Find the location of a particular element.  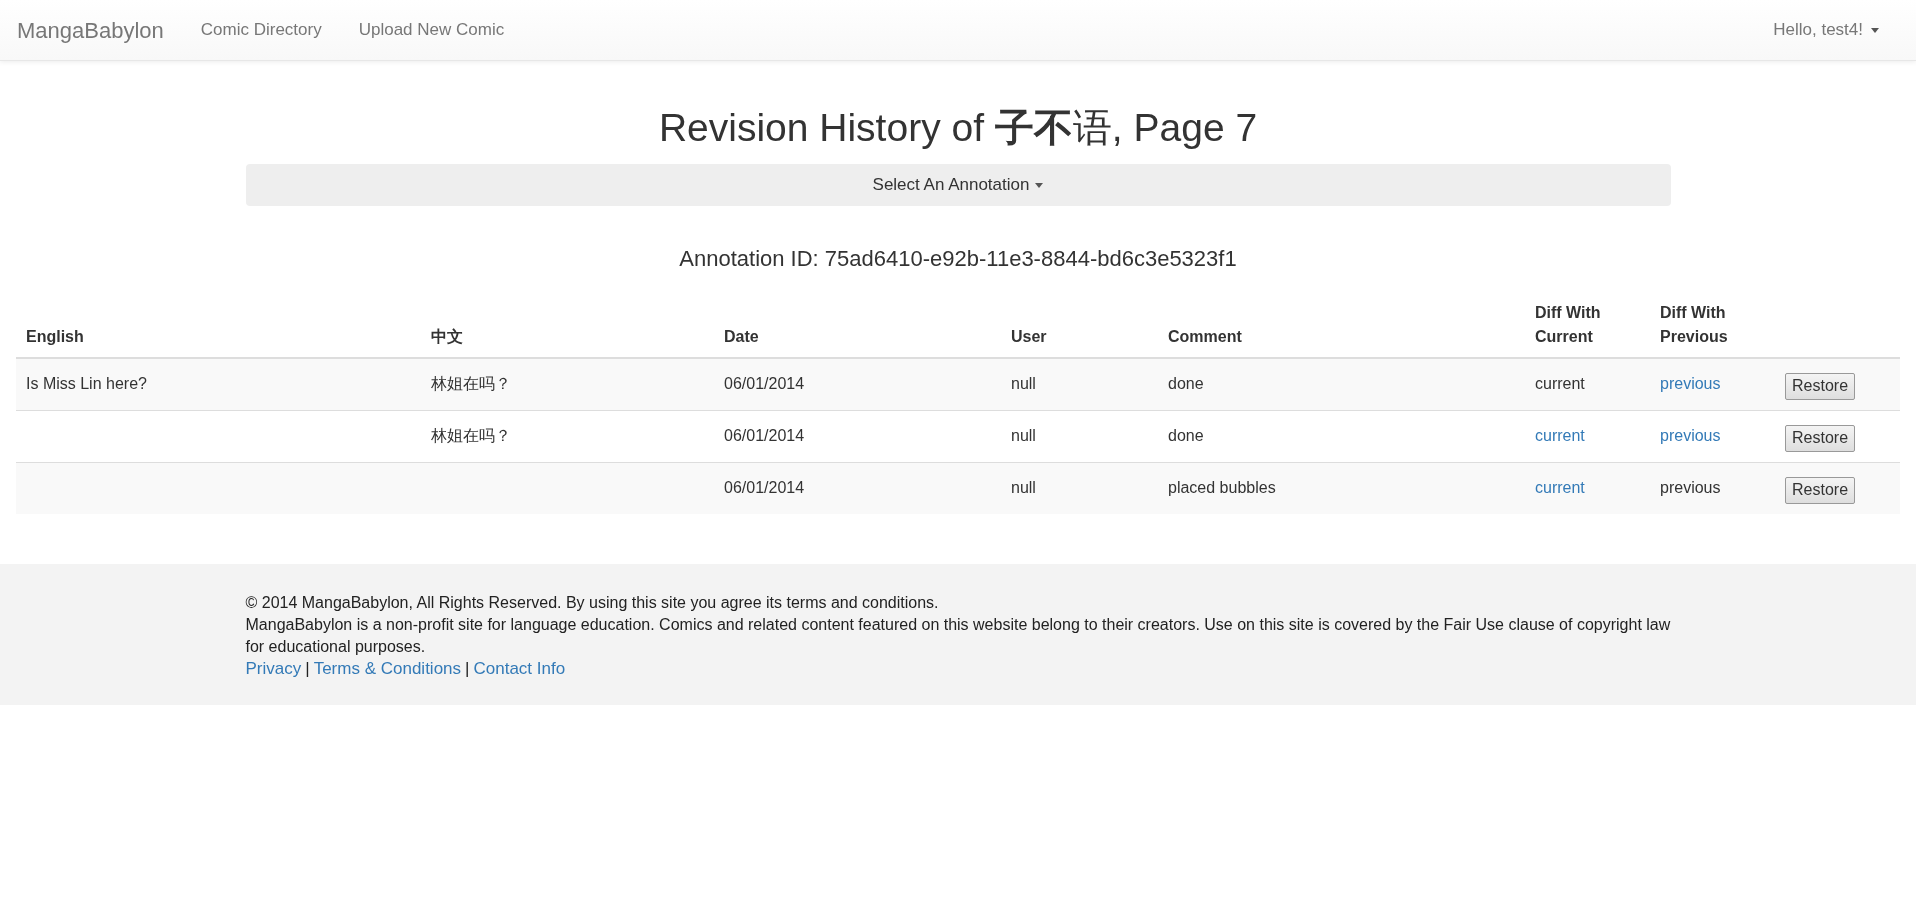

footer-link: Contact Info is located at coordinates (519, 669).